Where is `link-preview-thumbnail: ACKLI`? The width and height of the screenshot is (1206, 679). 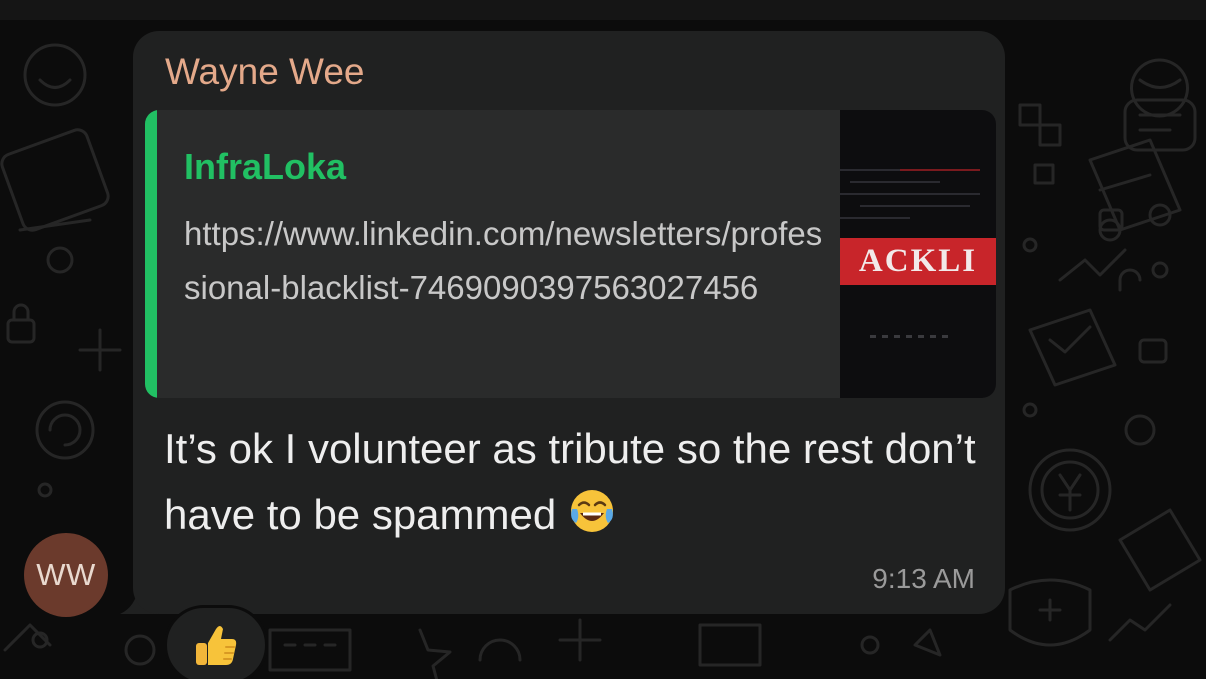
link-preview-thumbnail: ACKLI is located at coordinates (918, 254).